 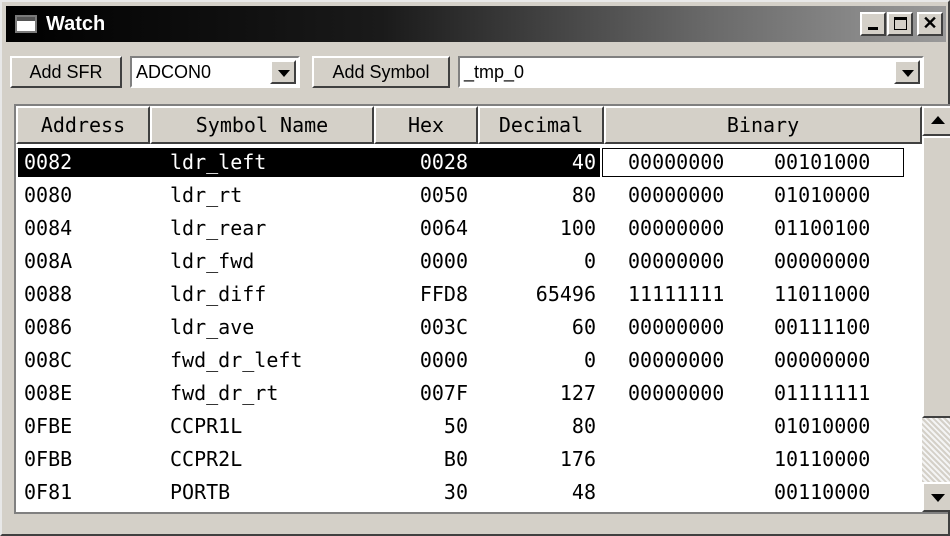 I want to click on add-sfr-button: Add SFR, so click(x=66, y=72).